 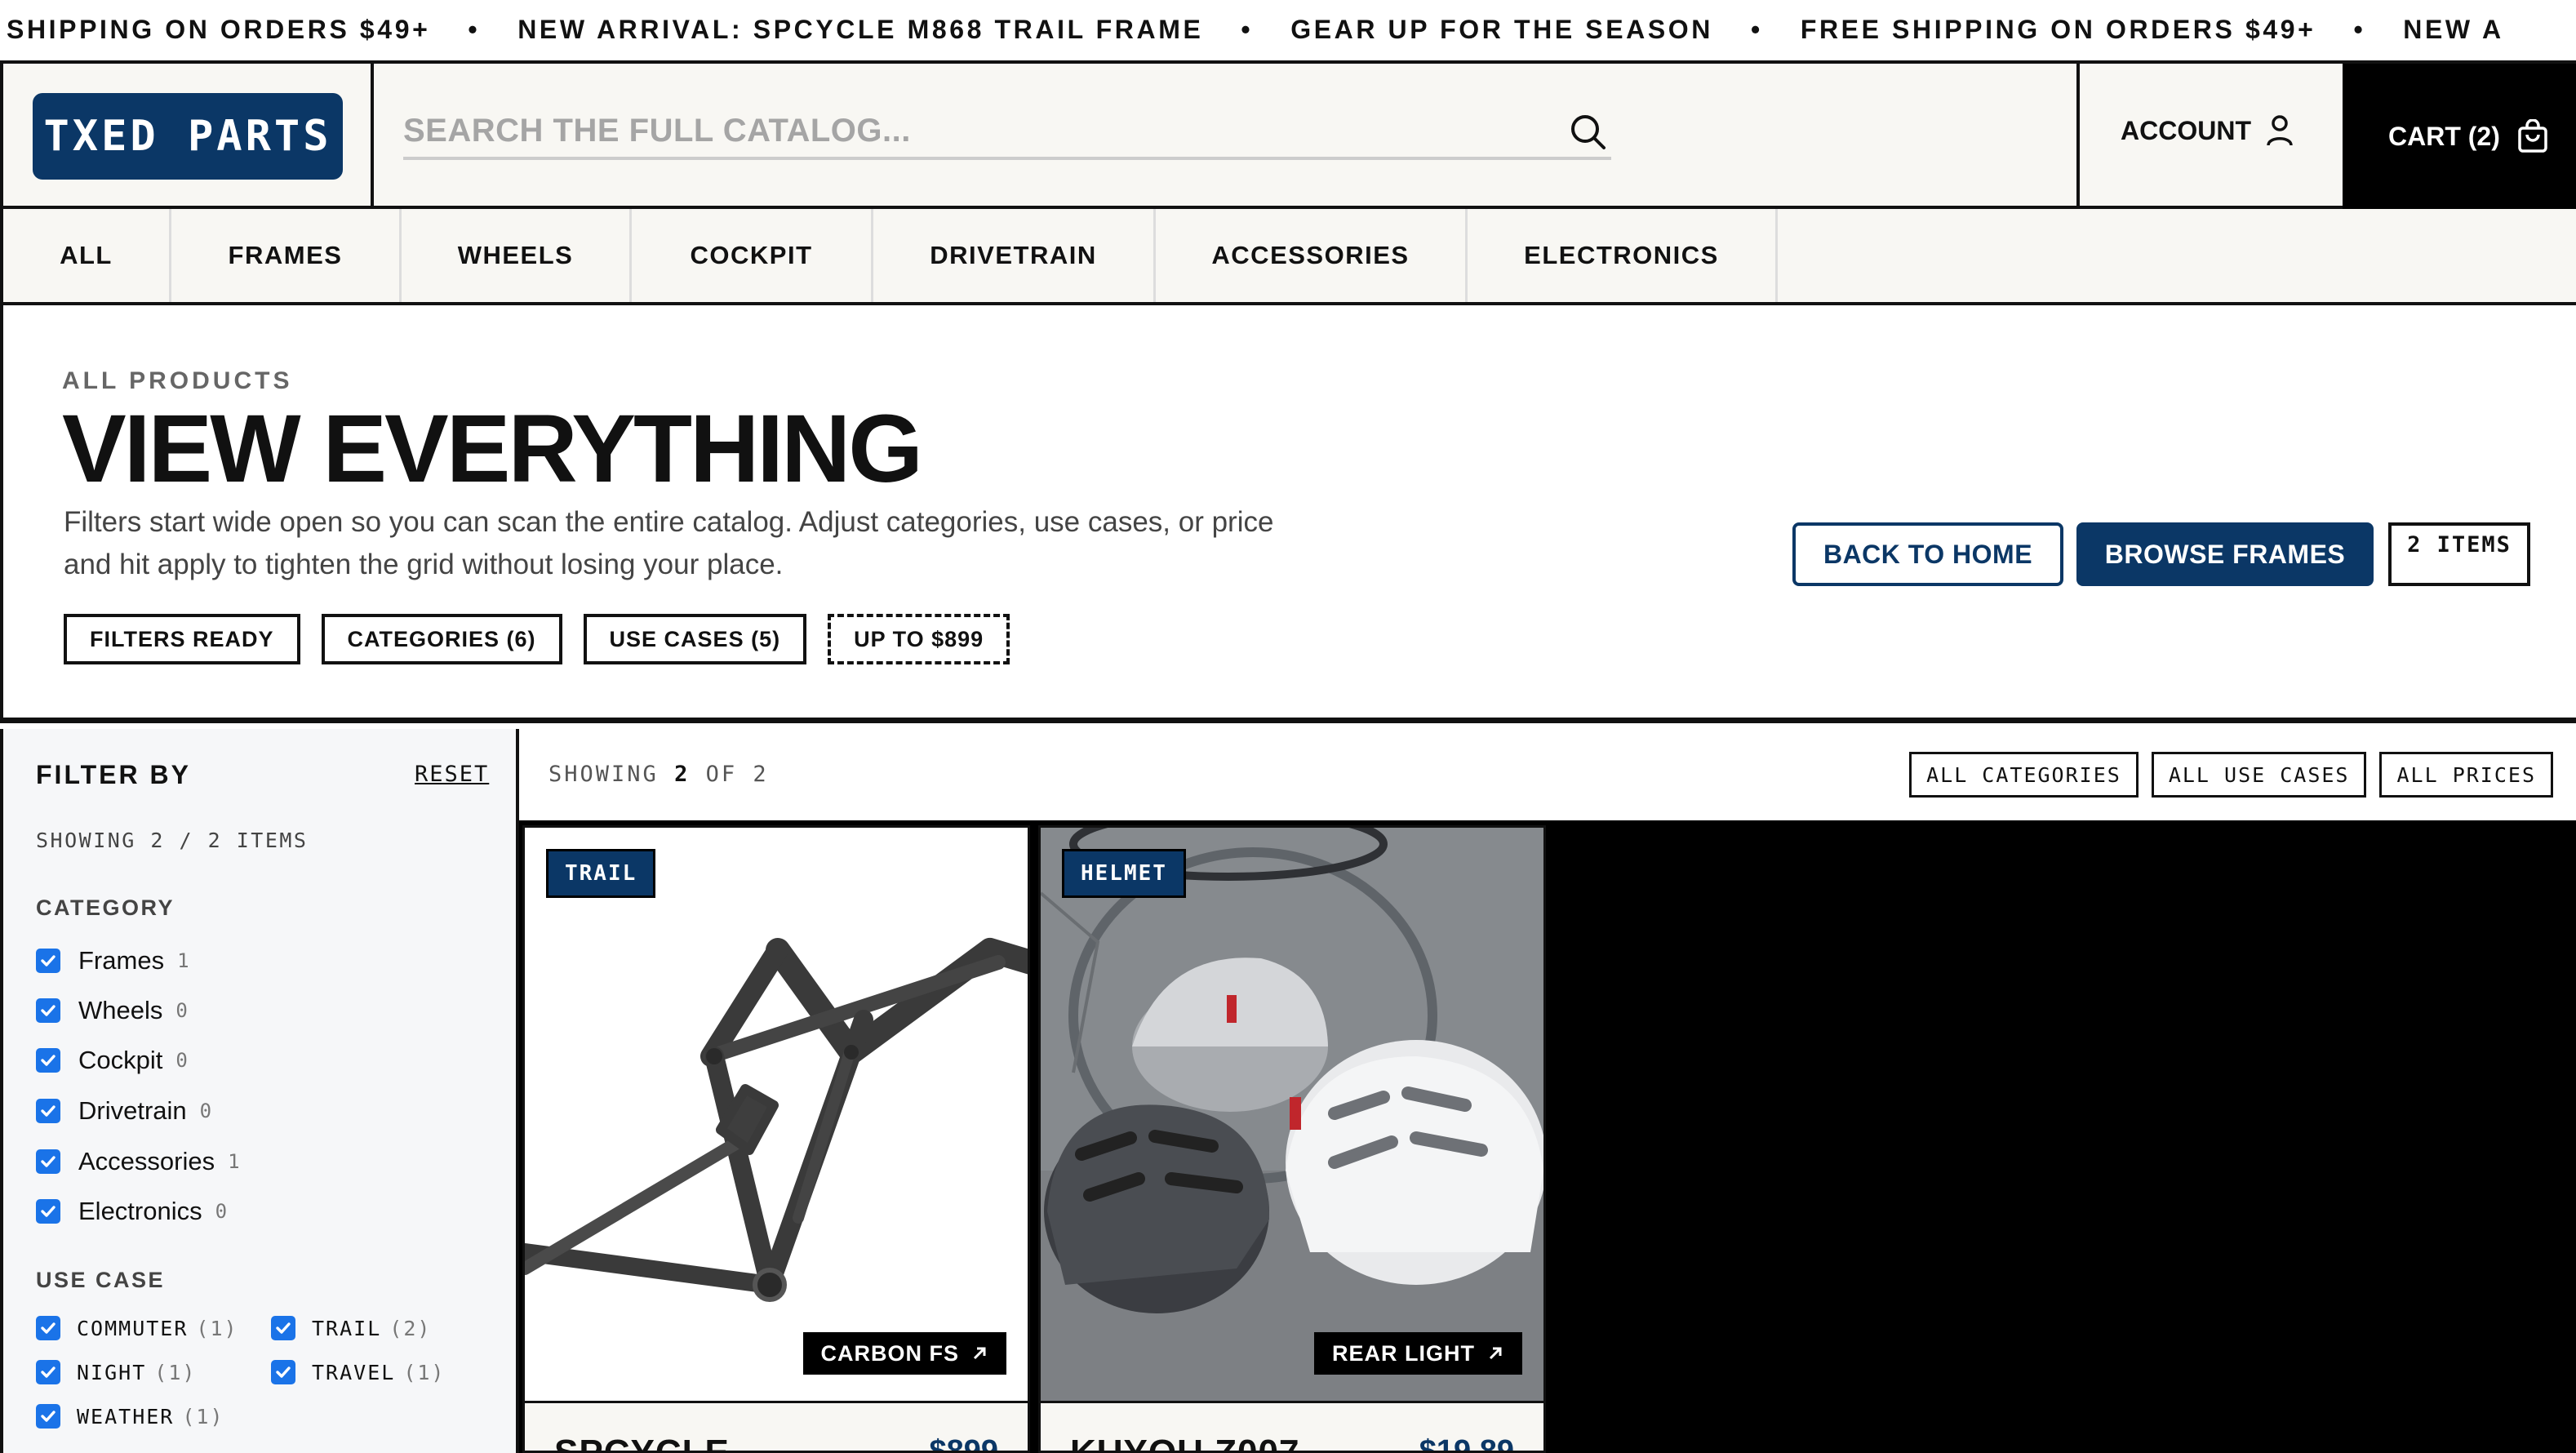 What do you see at coordinates (1623, 255) in the screenshot?
I see `nav-tab-electronics: ELECTRONICS` at bounding box center [1623, 255].